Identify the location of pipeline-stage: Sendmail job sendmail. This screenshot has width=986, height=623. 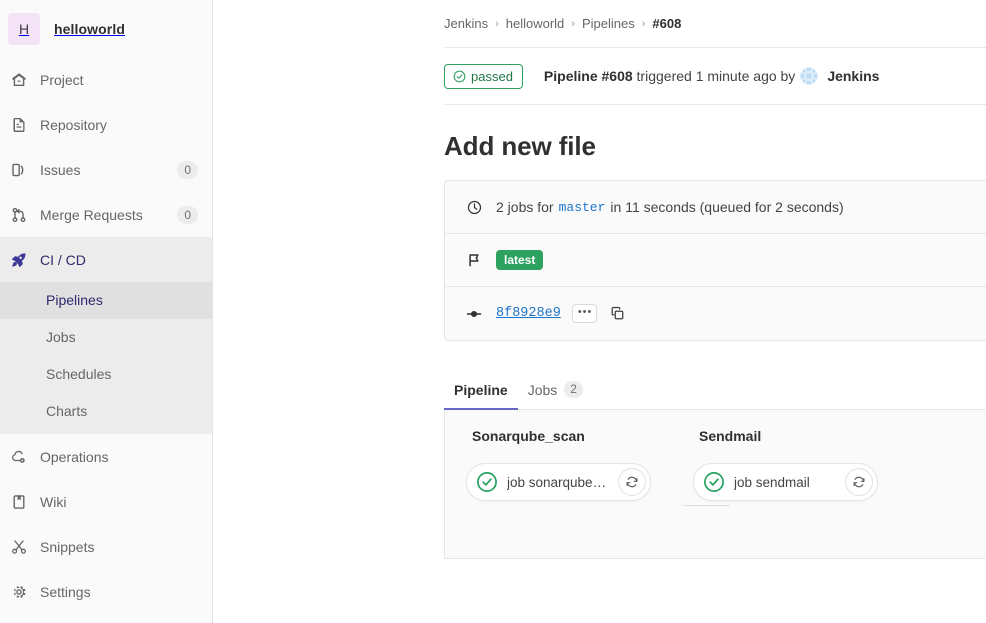
(785, 464).